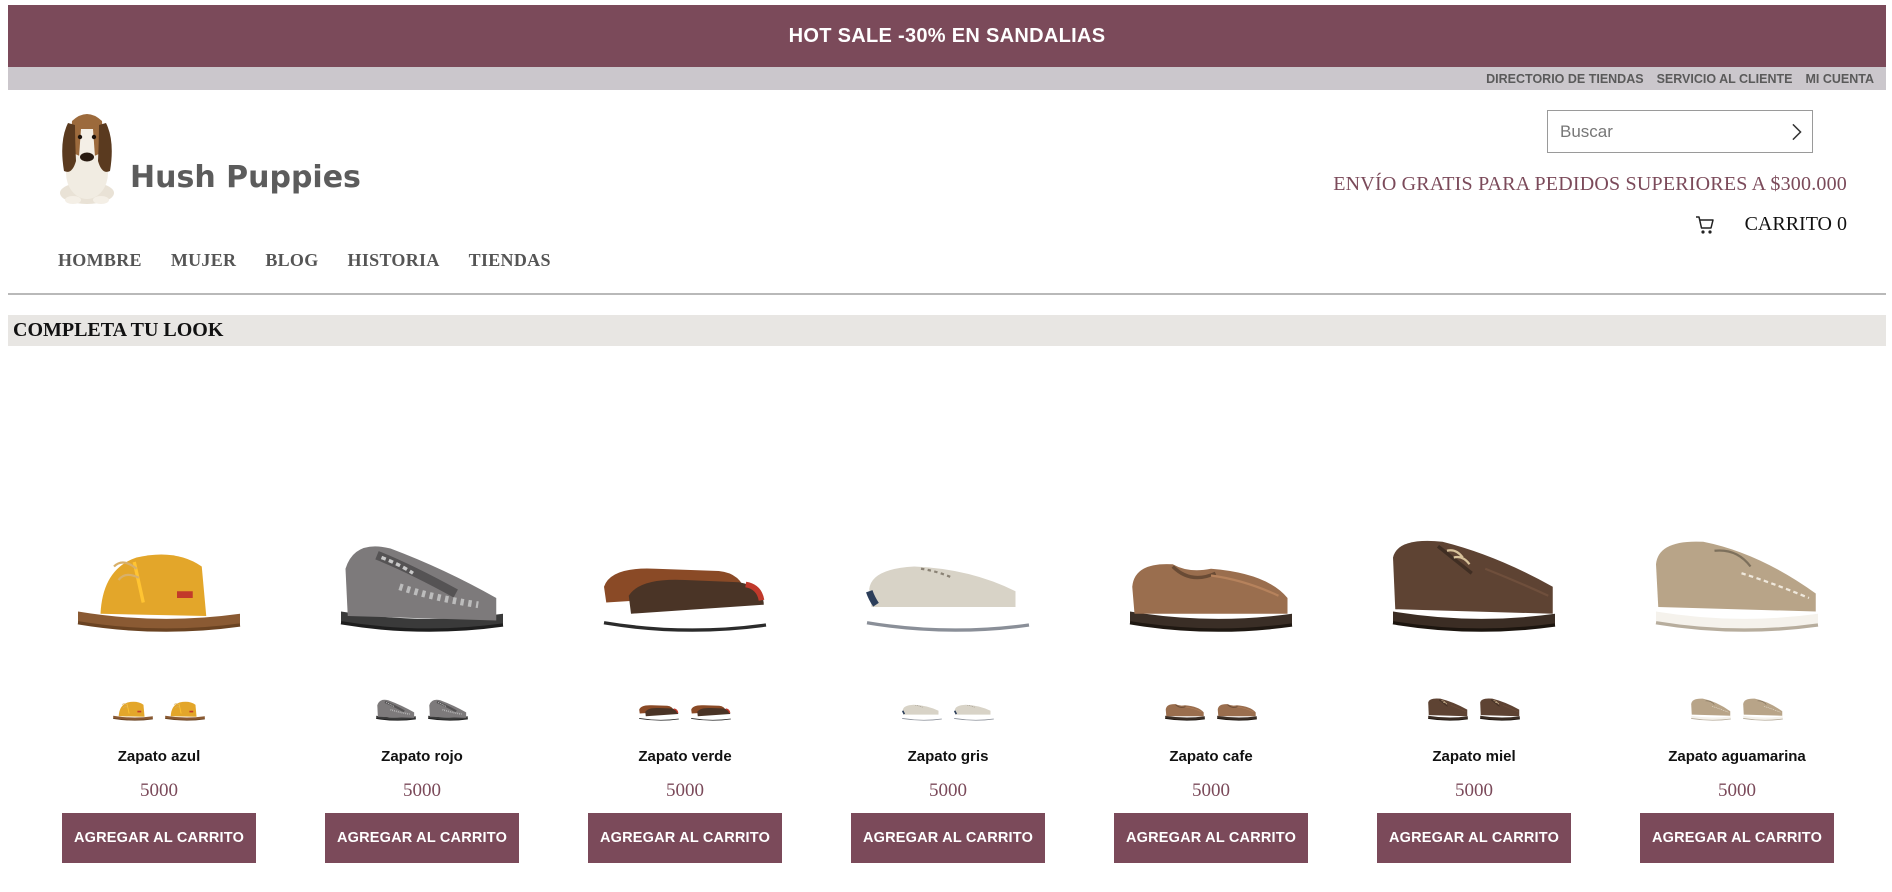 Image resolution: width=1892 pixels, height=892 pixels. Describe the element at coordinates (204, 260) in the screenshot. I see `nav-item-mujer: MUJER` at that location.